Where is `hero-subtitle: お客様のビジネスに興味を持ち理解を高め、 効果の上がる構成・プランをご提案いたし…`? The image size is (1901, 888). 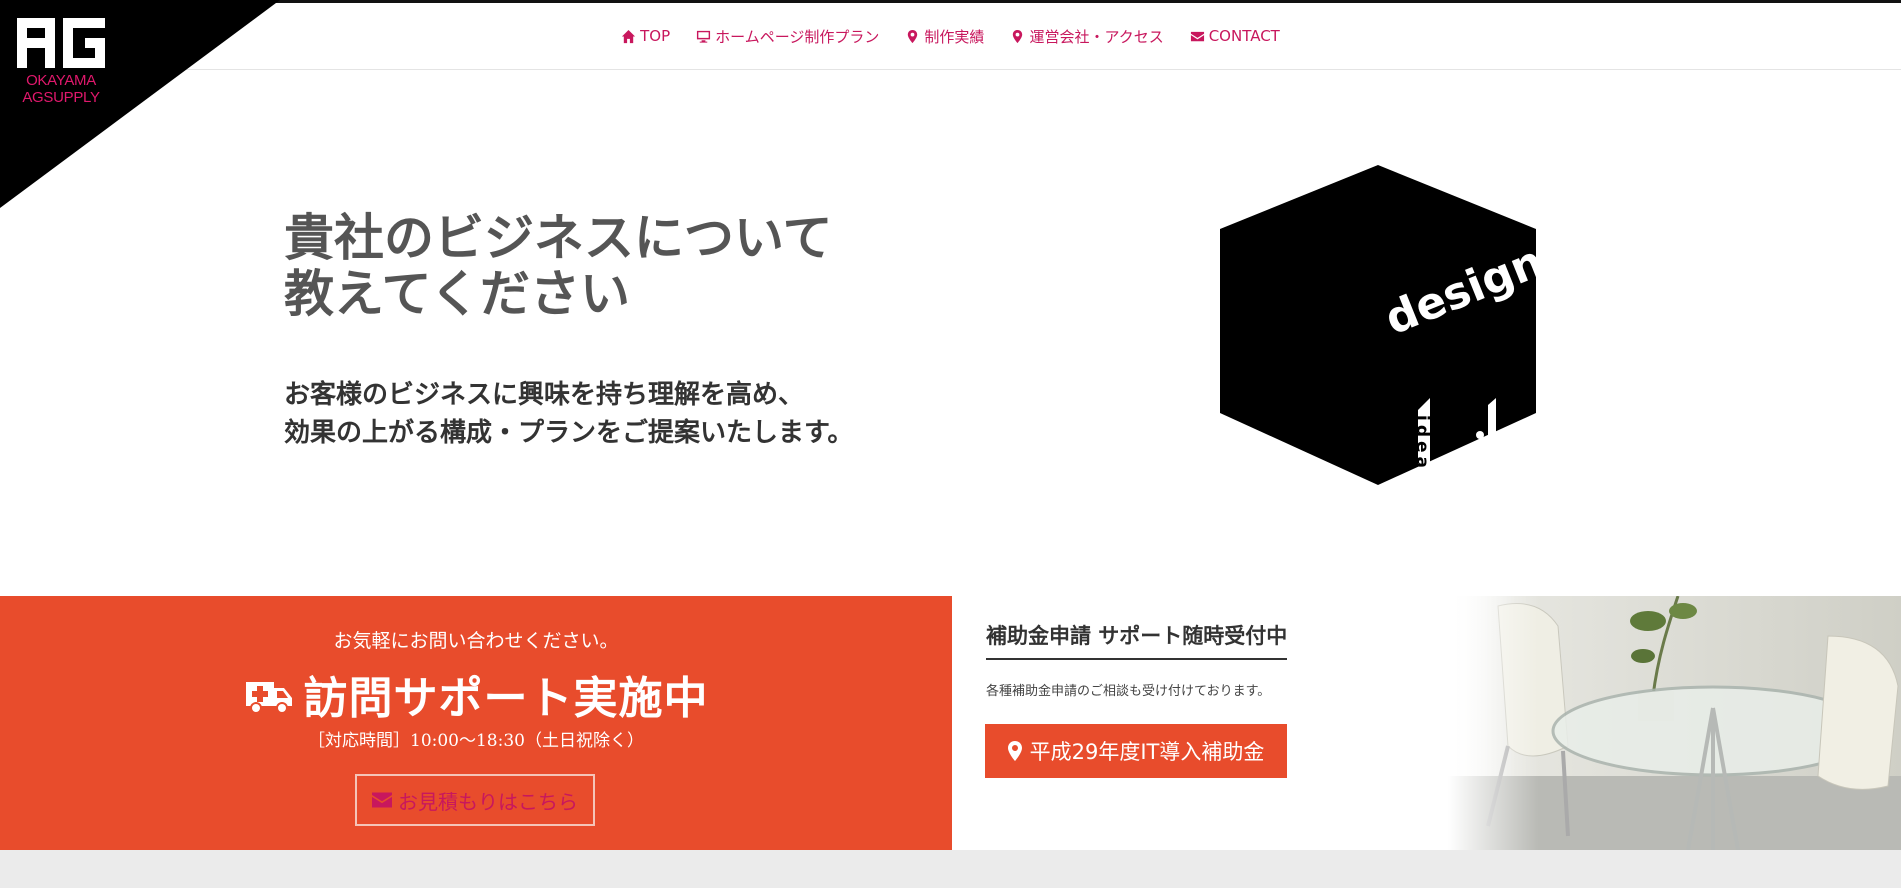 hero-subtitle: お客様のビジネスに興味を持ち理解を高め、 効果の上がる構成・プランをご提案いたし… is located at coordinates (568, 414).